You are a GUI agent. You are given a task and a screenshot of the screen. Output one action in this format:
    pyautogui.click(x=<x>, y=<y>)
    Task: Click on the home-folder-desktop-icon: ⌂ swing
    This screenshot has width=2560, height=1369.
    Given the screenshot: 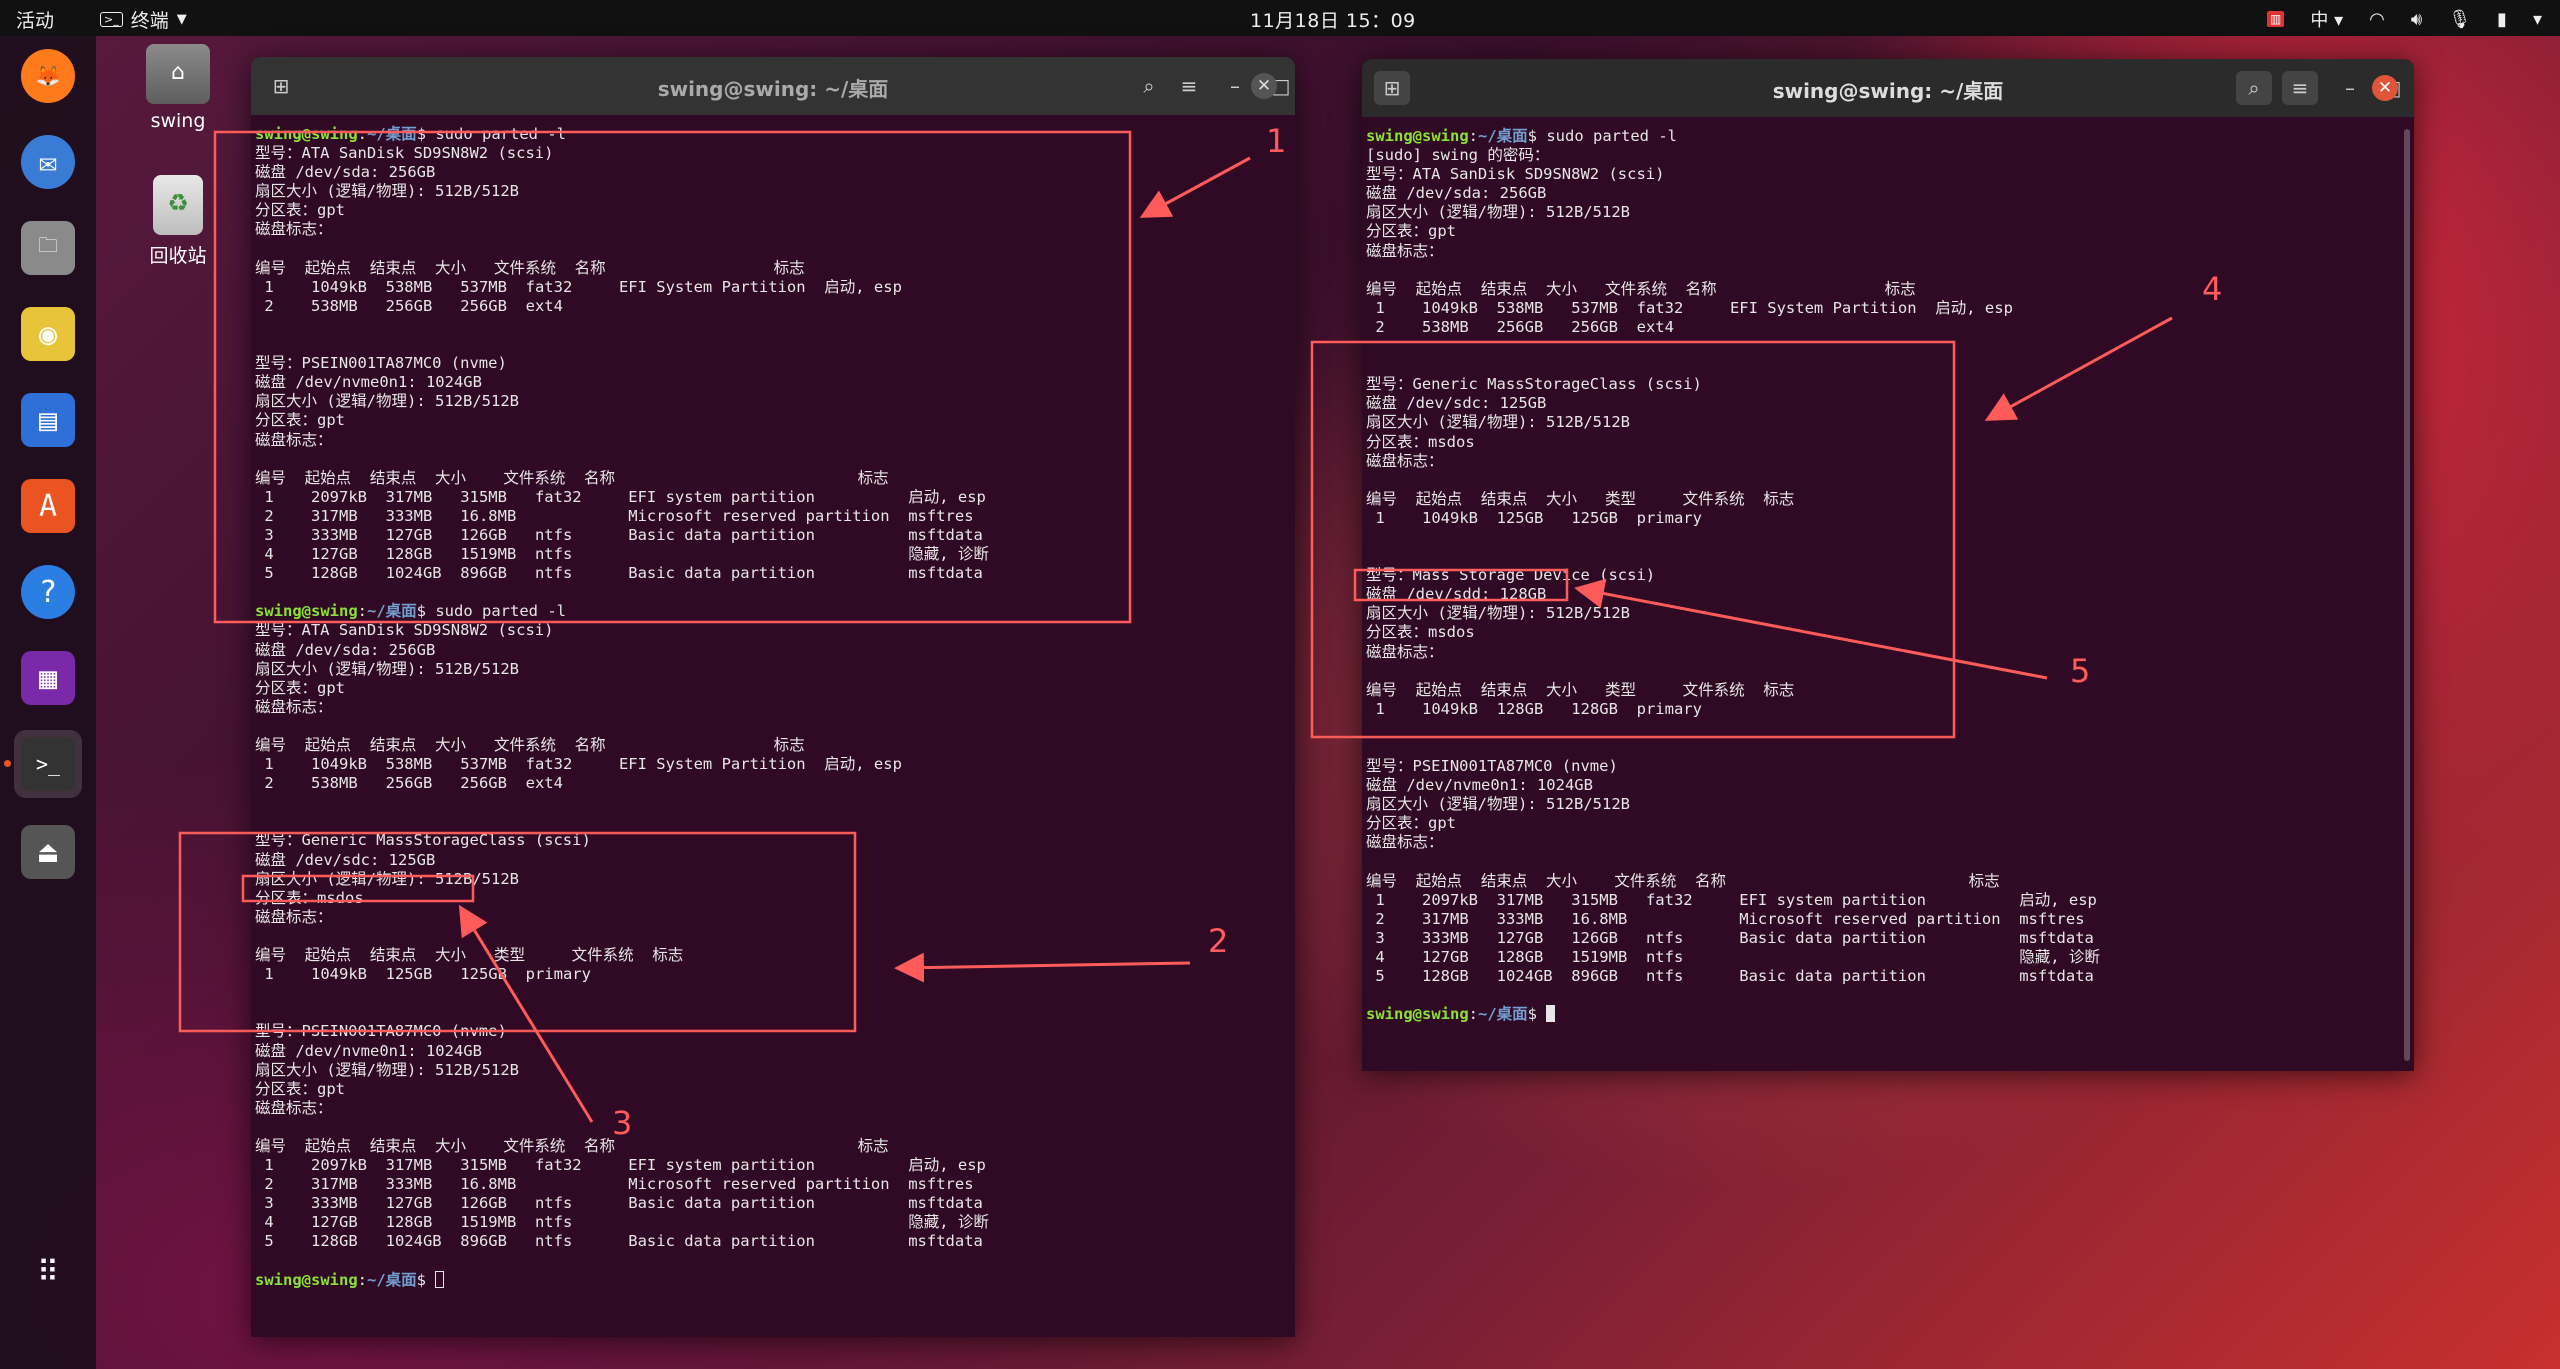 What is the action you would take?
    pyautogui.click(x=178, y=88)
    